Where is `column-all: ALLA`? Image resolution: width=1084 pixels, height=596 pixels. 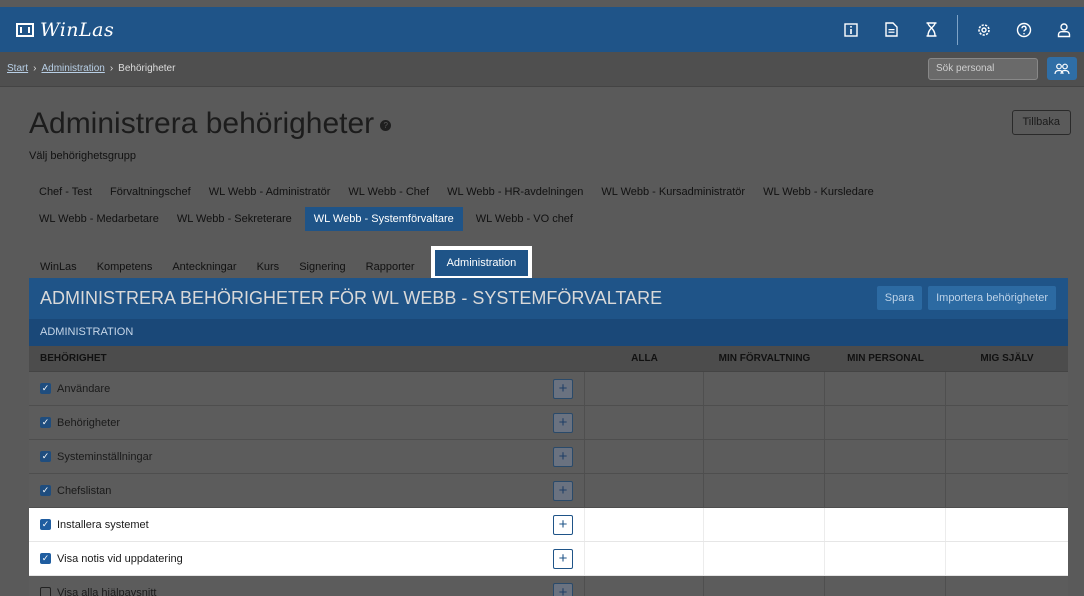 column-all: ALLA is located at coordinates (644, 358).